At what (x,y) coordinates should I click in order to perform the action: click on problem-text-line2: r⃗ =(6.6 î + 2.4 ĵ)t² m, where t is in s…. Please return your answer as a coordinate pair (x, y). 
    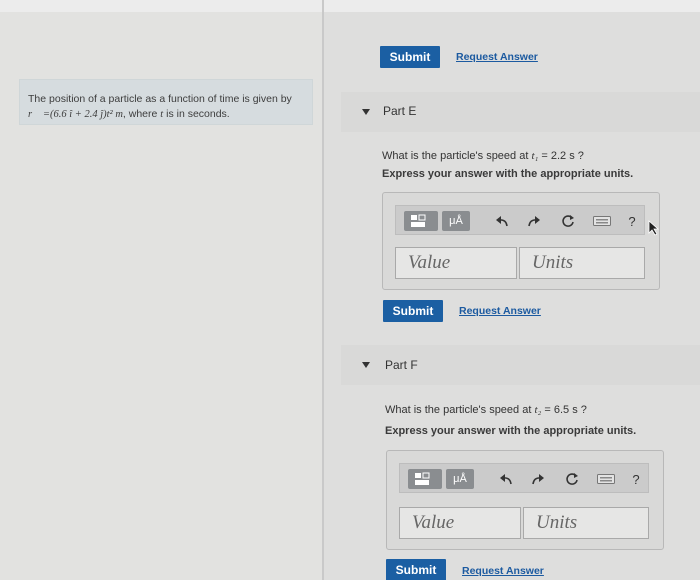
    Looking at the image, I should click on (170, 114).